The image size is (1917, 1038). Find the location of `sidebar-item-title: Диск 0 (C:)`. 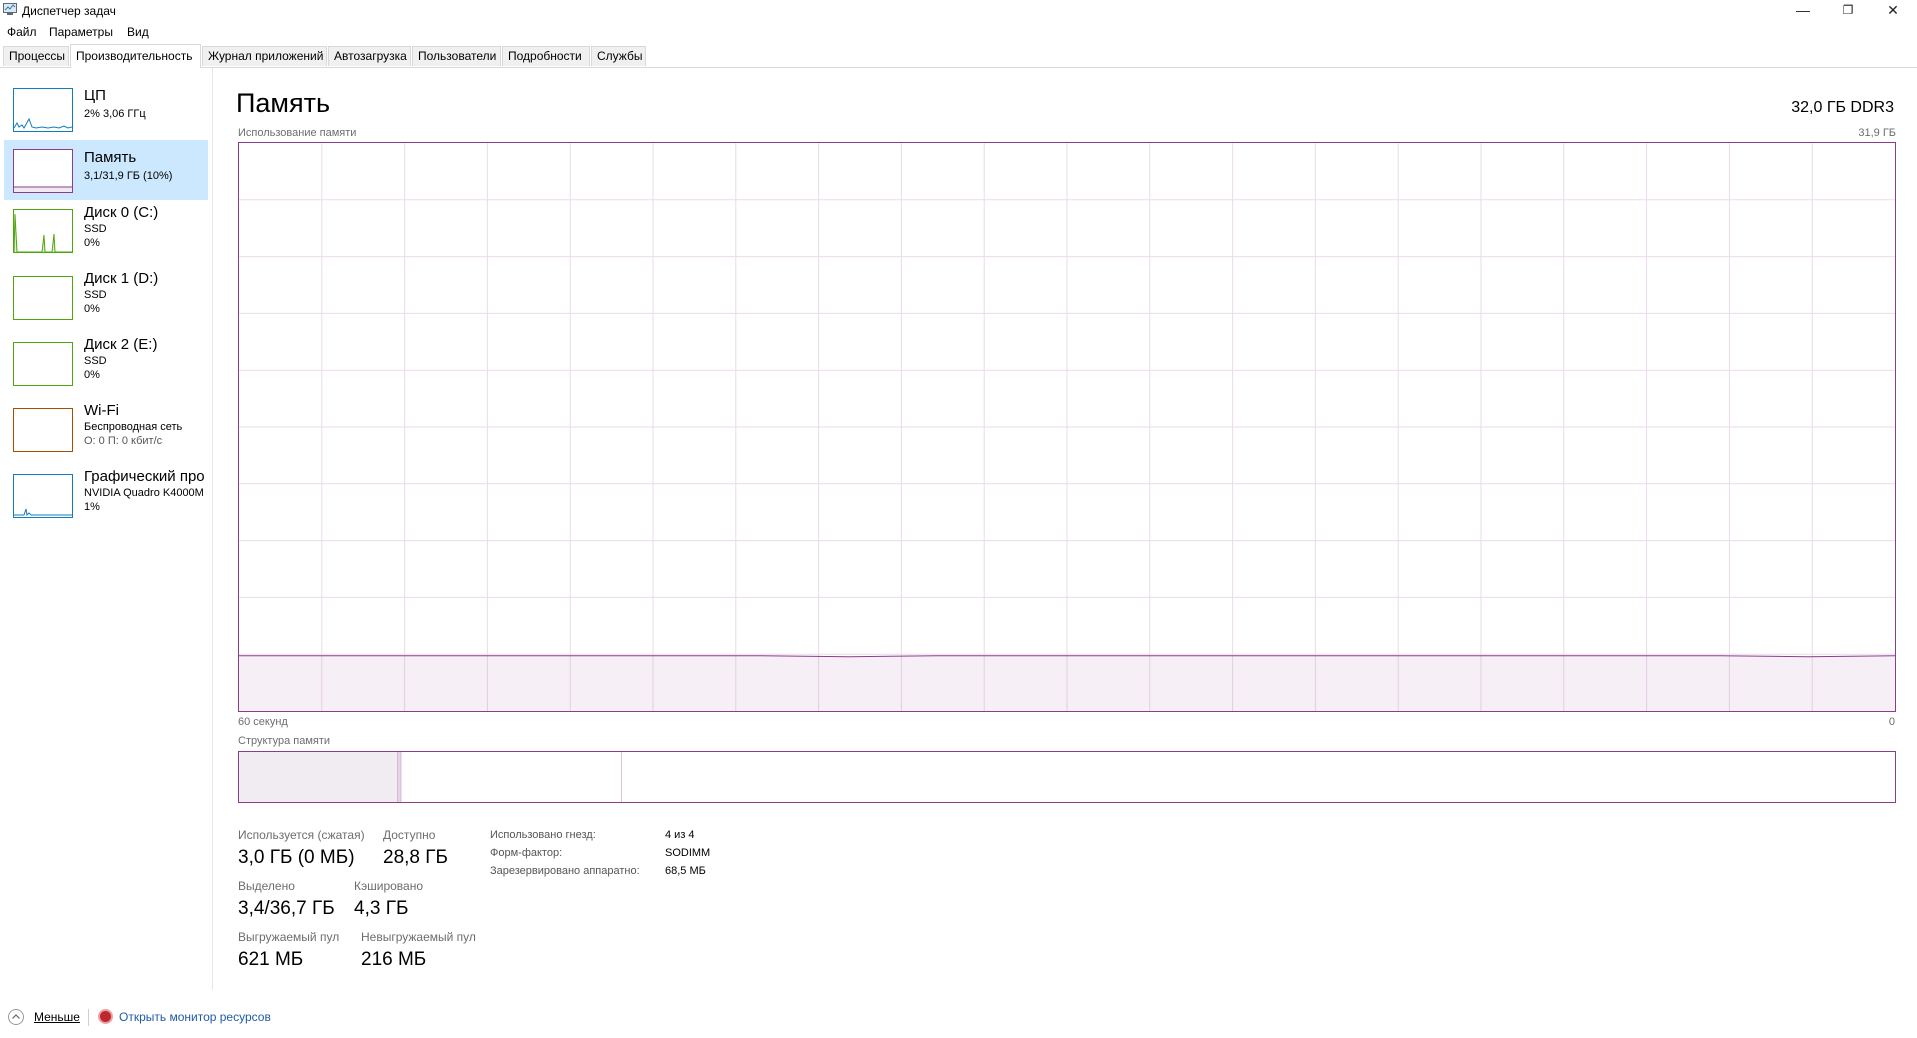

sidebar-item-title: Диск 0 (C:) is located at coordinates (121, 212).